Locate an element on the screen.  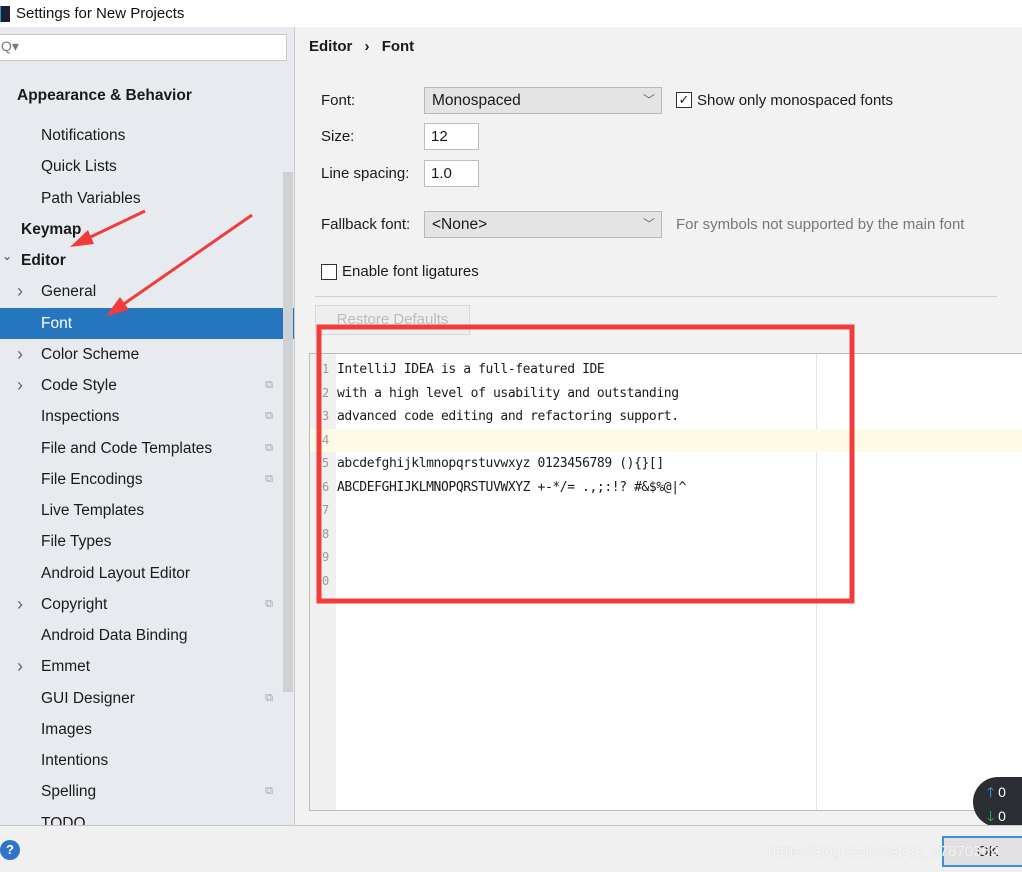
sidebar-item-inspections: Inspections ⧉ is located at coordinates (141, 416).